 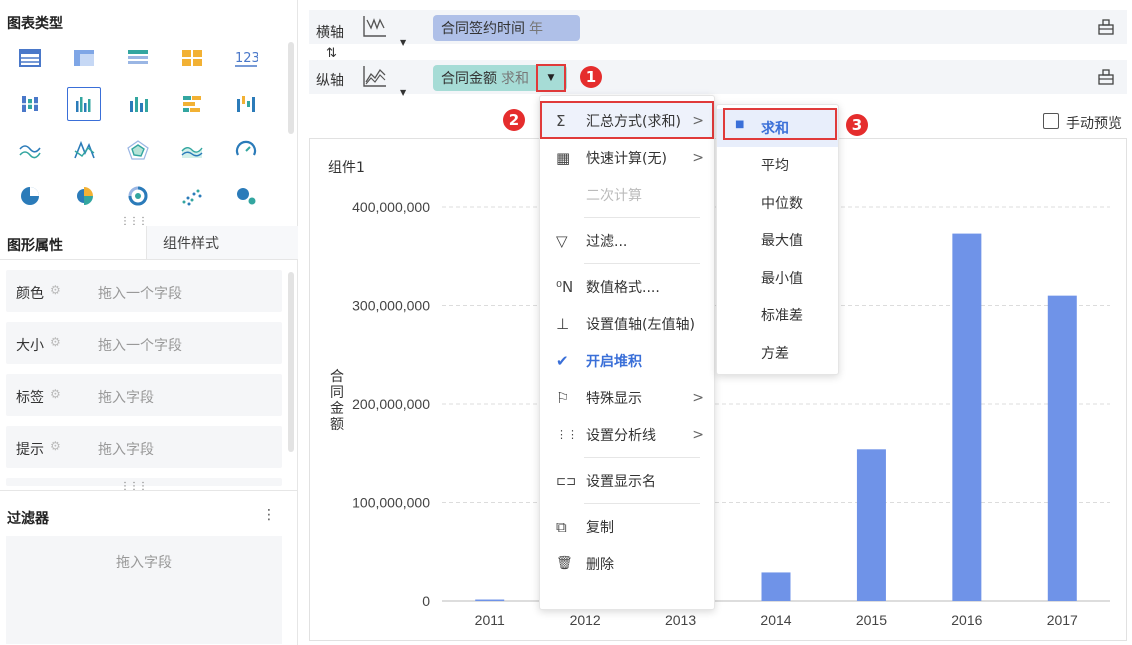 What do you see at coordinates (269, 515) in the screenshot?
I see `more-icon: ⋮` at bounding box center [269, 515].